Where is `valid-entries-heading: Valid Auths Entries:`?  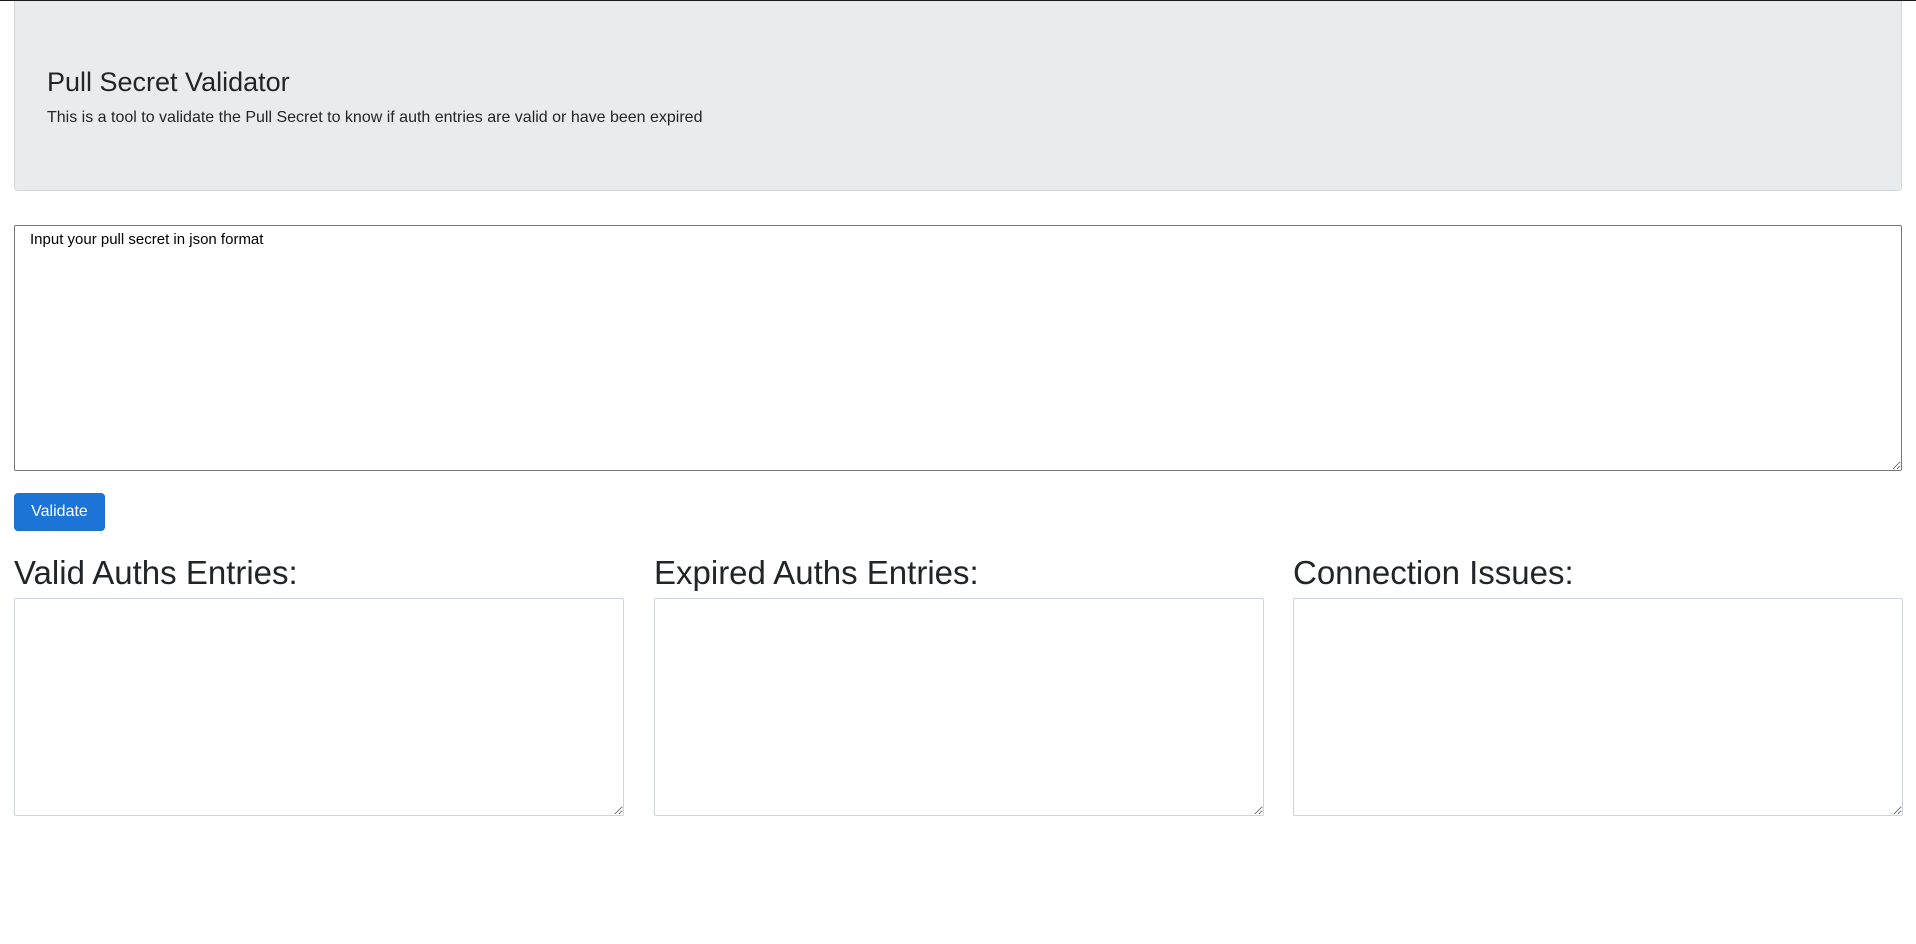 valid-entries-heading: Valid Auths Entries: is located at coordinates (156, 572).